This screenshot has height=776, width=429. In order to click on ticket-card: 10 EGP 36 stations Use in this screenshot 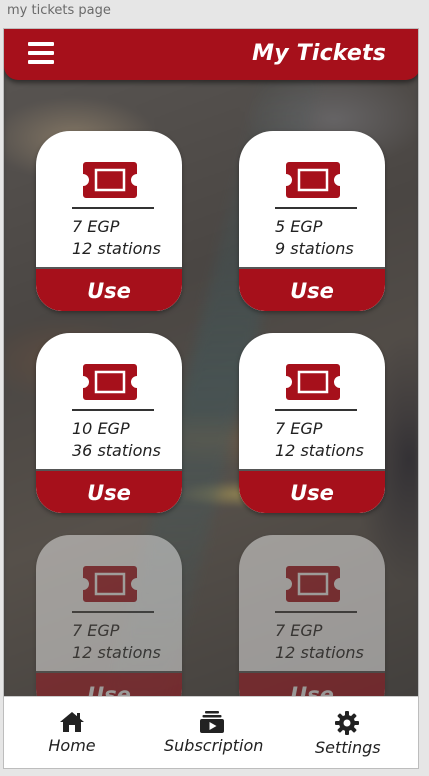, I will do `click(109, 423)`.